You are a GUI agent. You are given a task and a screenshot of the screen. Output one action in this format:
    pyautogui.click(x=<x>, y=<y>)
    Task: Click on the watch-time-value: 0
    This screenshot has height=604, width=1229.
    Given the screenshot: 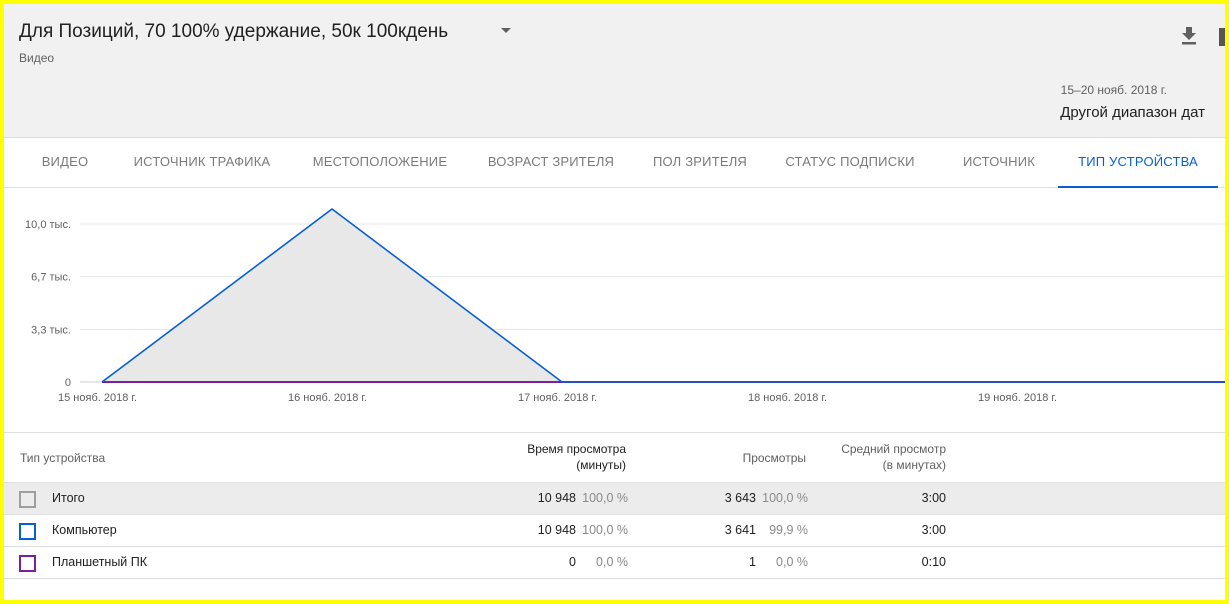 What is the action you would take?
    pyautogui.click(x=572, y=562)
    